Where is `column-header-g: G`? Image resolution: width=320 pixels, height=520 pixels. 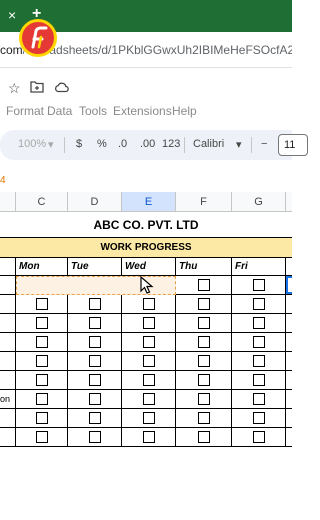
column-header-g: G is located at coordinates (259, 202).